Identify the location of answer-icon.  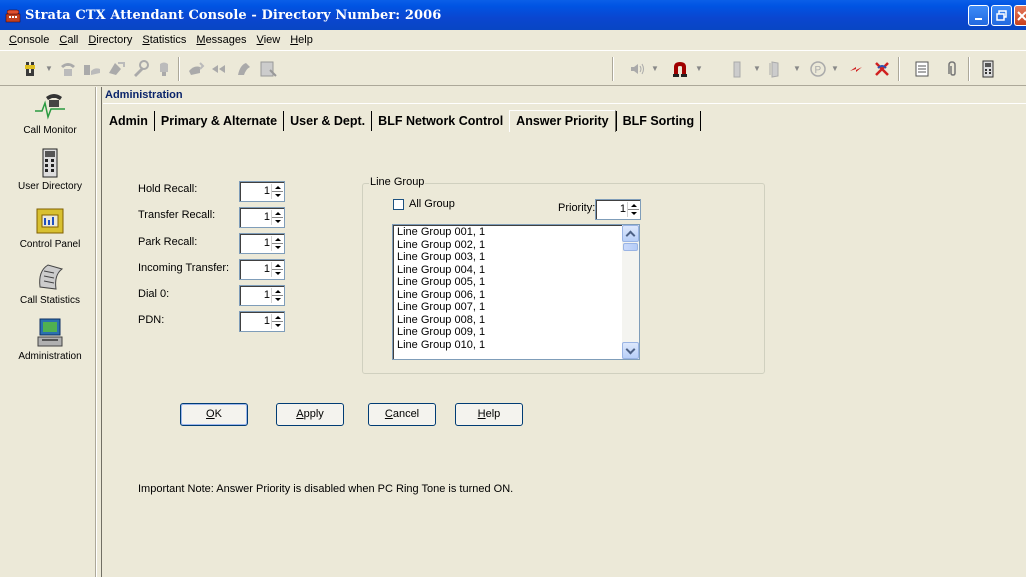
(68, 69).